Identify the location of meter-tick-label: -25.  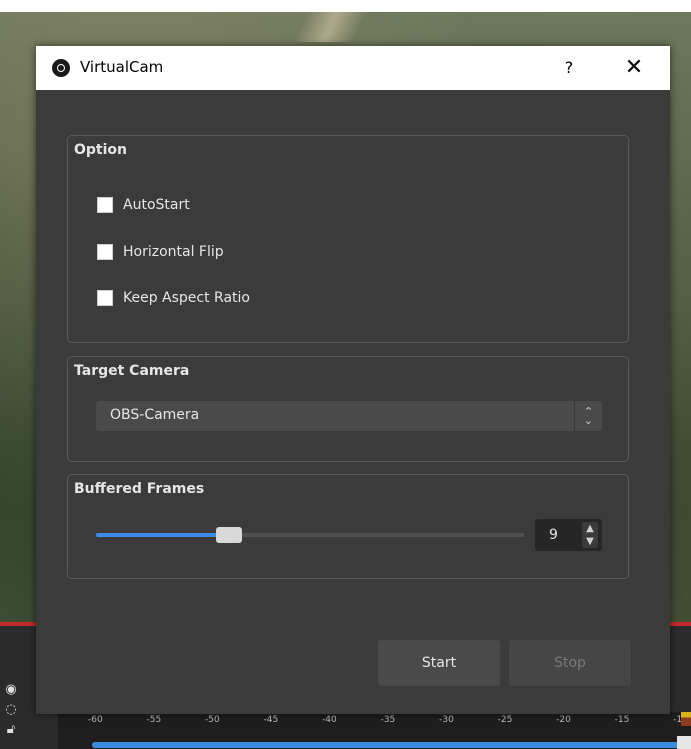
(505, 720).